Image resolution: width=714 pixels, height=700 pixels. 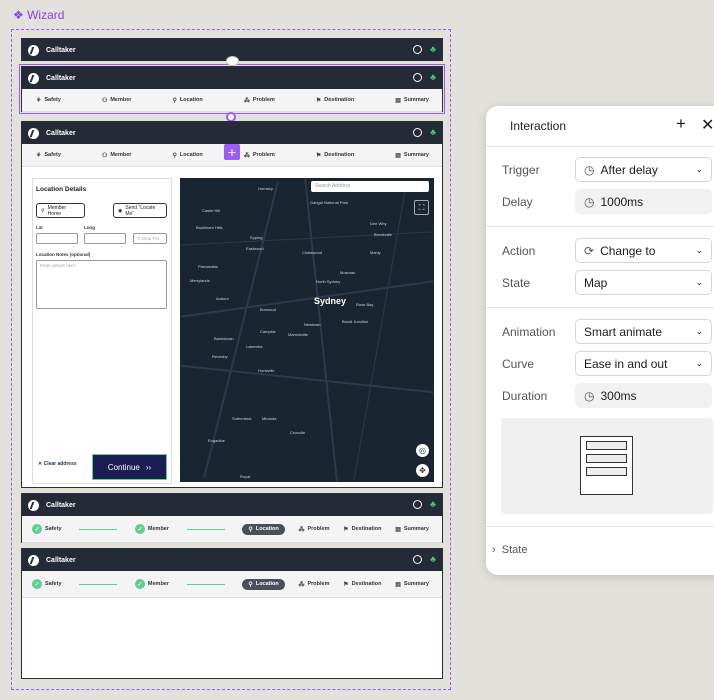 I want to click on member-home-button: ⚲ Member Home, so click(x=60, y=210).